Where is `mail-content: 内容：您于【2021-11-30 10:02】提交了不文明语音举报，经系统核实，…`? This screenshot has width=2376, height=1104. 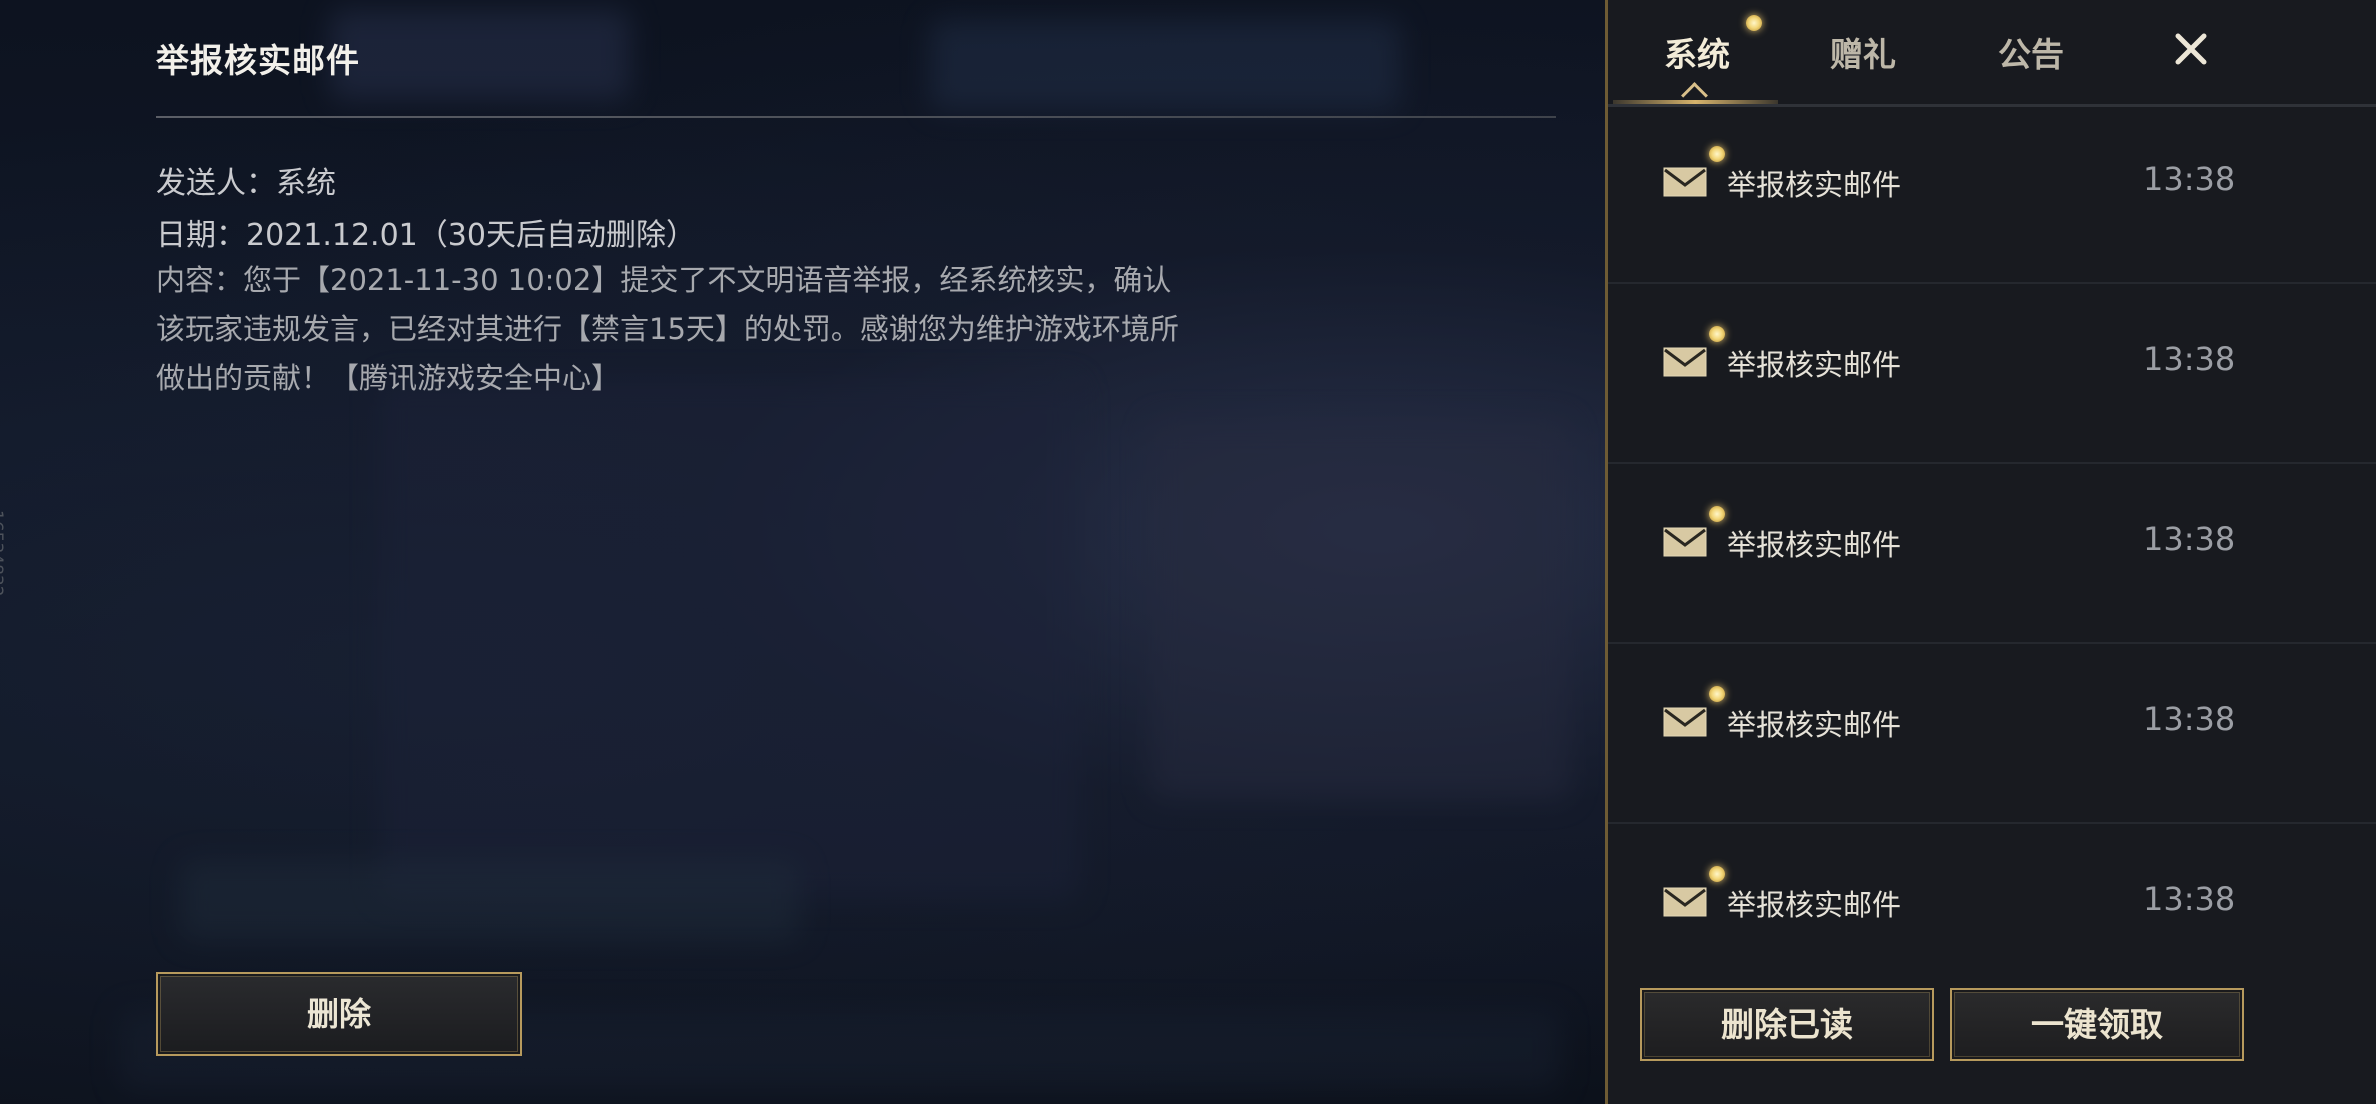 mail-content: 内容：您于【2021-11-30 10:02】提交了不文明语音举报，经系统核实，… is located at coordinates (721, 329).